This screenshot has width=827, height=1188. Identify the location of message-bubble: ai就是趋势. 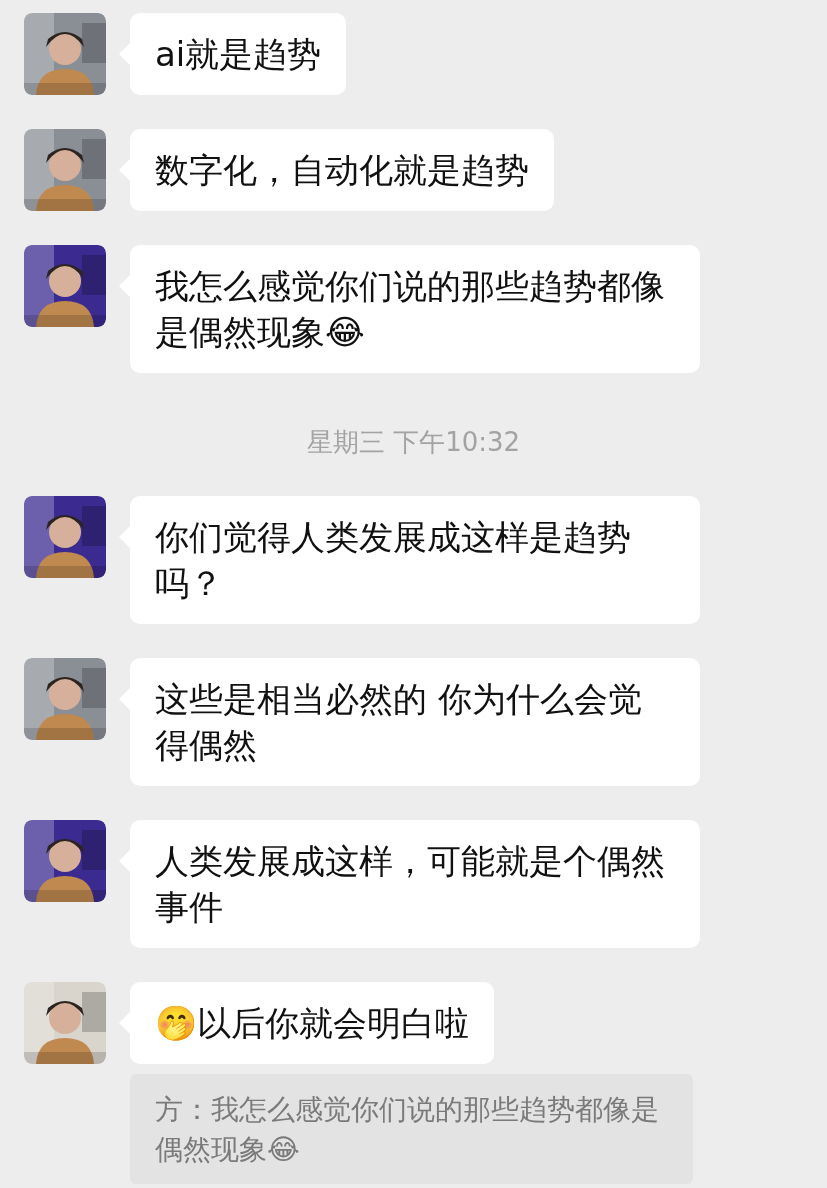
(238, 54).